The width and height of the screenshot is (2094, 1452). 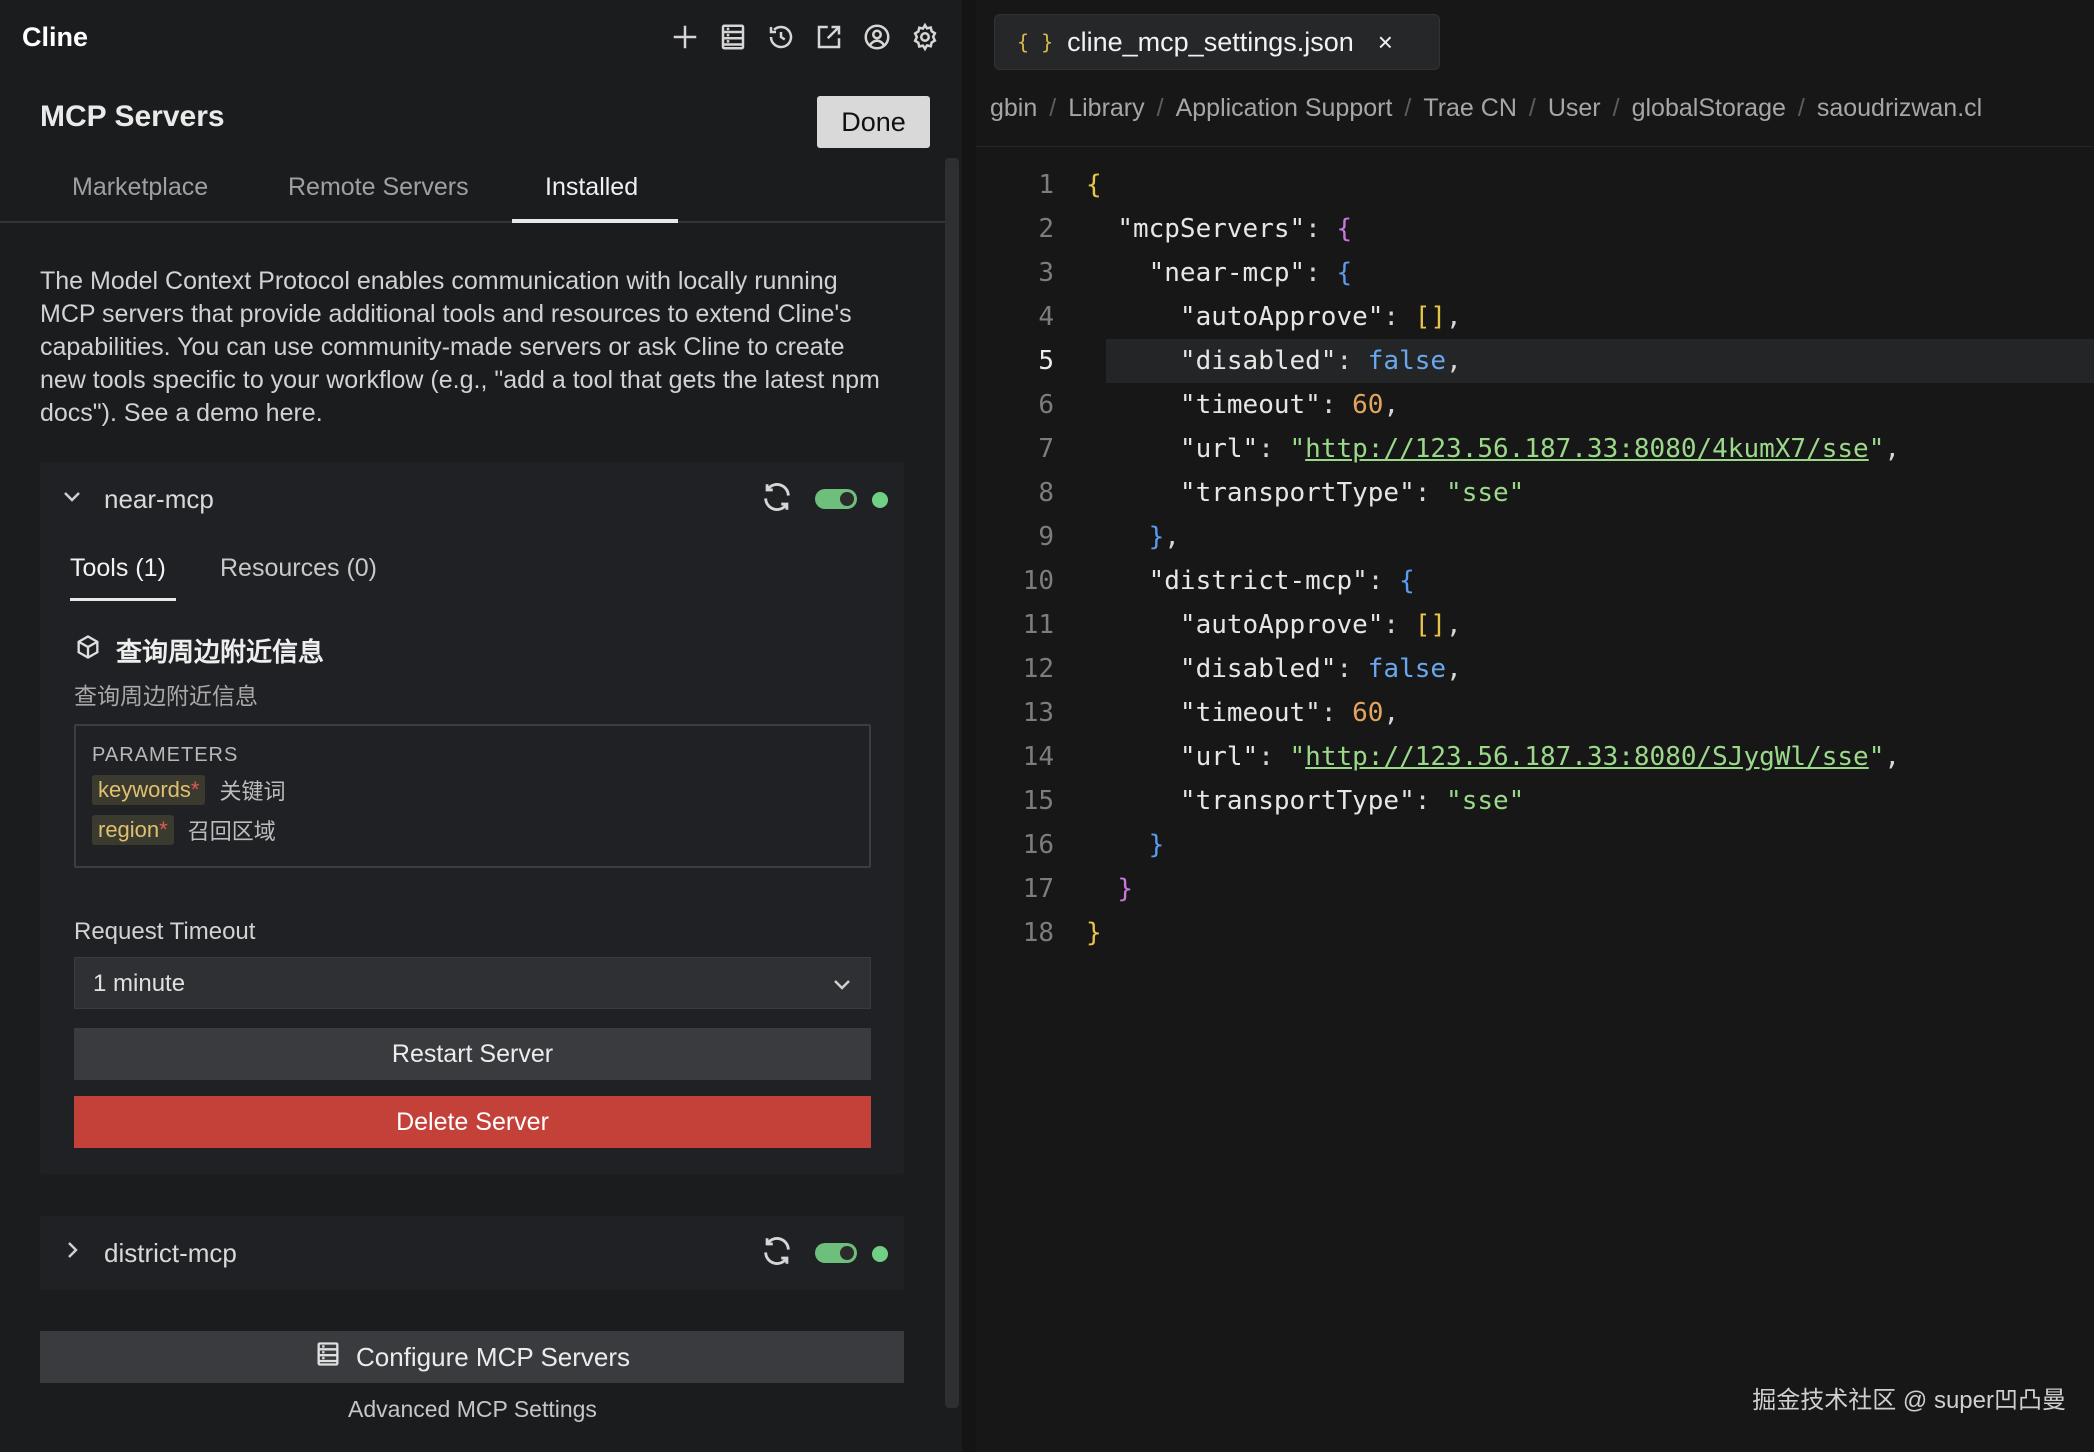 I want to click on code-line: 10 "district-mcp": {, so click(x=1218, y=581).